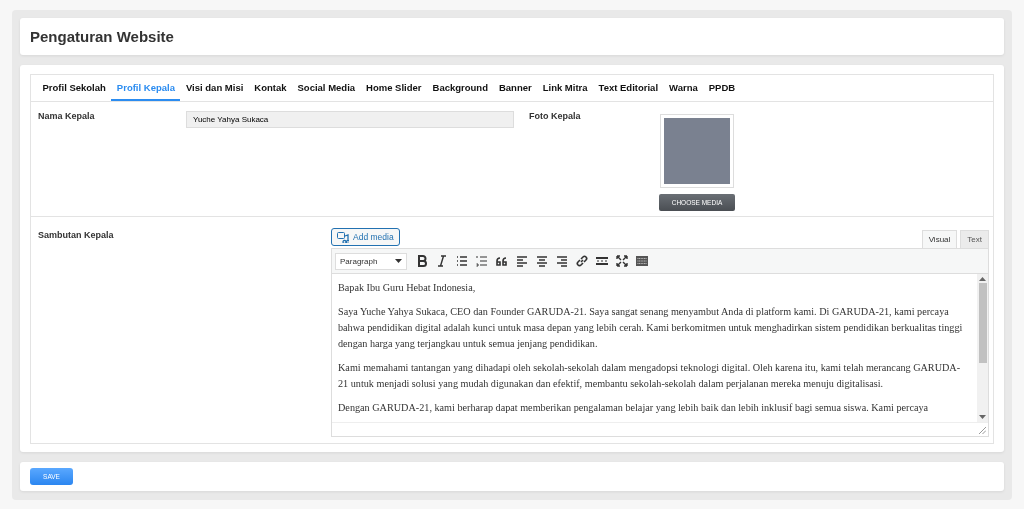 The width and height of the screenshot is (1024, 509). Describe the element at coordinates (407, 288) in the screenshot. I see `editor-paragraph: Bapak Ibu Guru Hebat Indonesia,` at that location.